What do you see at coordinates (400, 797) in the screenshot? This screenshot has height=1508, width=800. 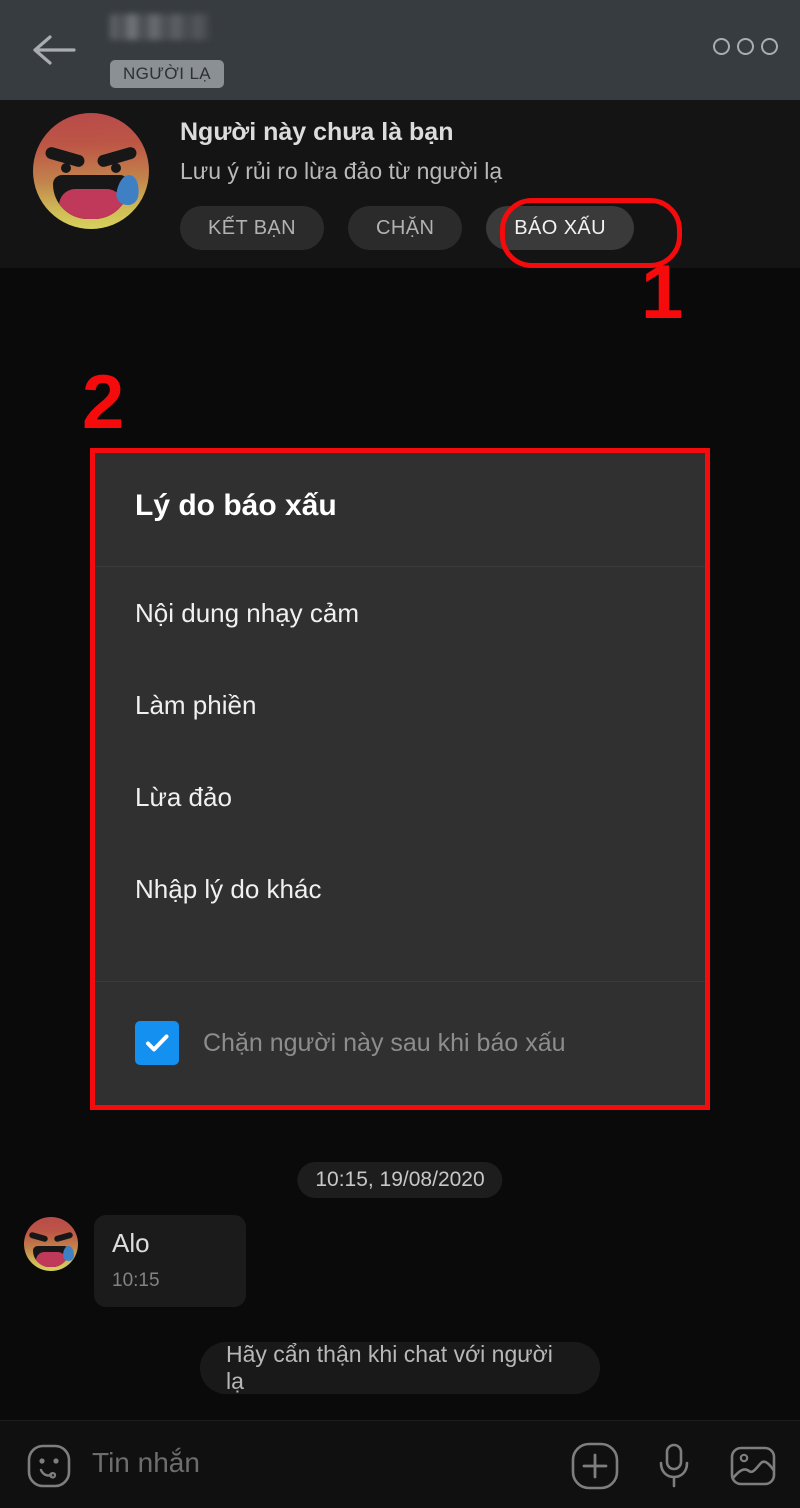 I see `list-item: Lừa đảo` at bounding box center [400, 797].